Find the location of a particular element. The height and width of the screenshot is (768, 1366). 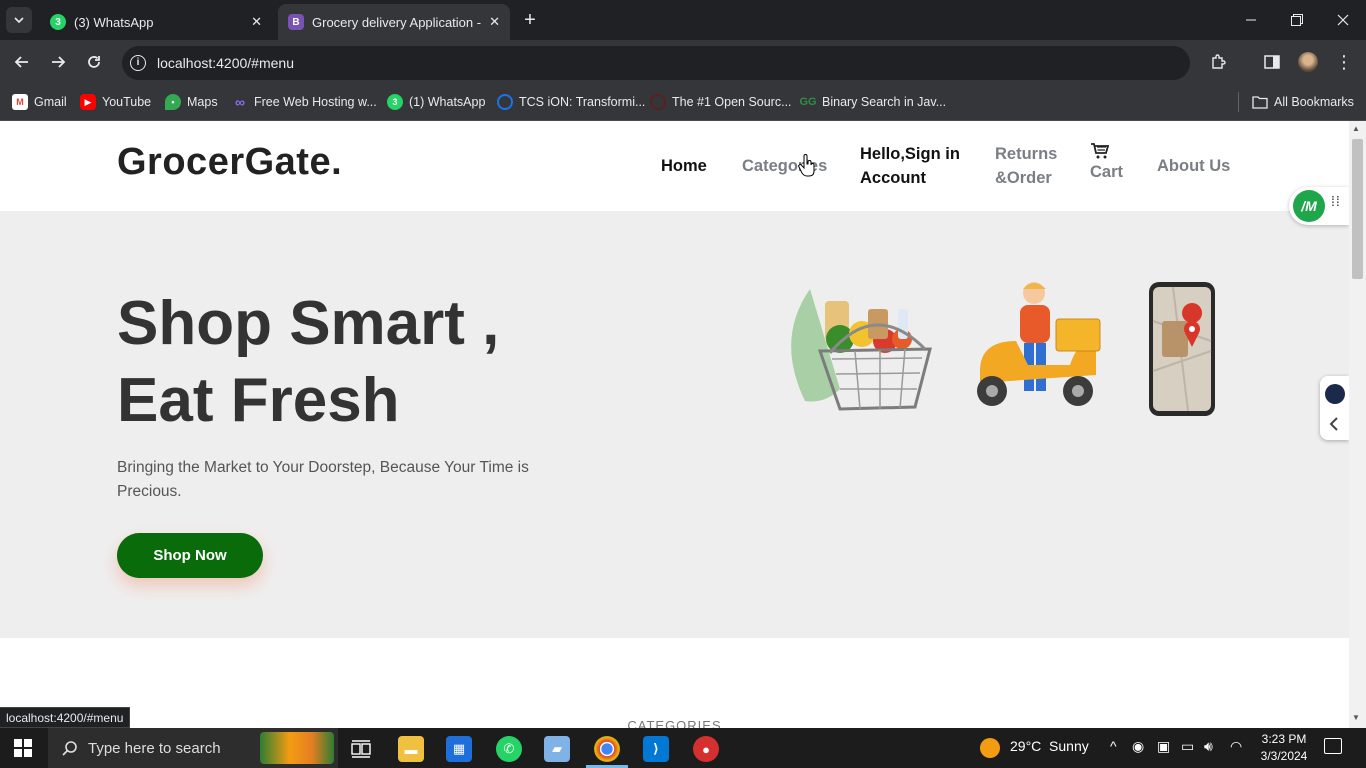

show-hidden-icons: ^ is located at coordinates (1113, 746).